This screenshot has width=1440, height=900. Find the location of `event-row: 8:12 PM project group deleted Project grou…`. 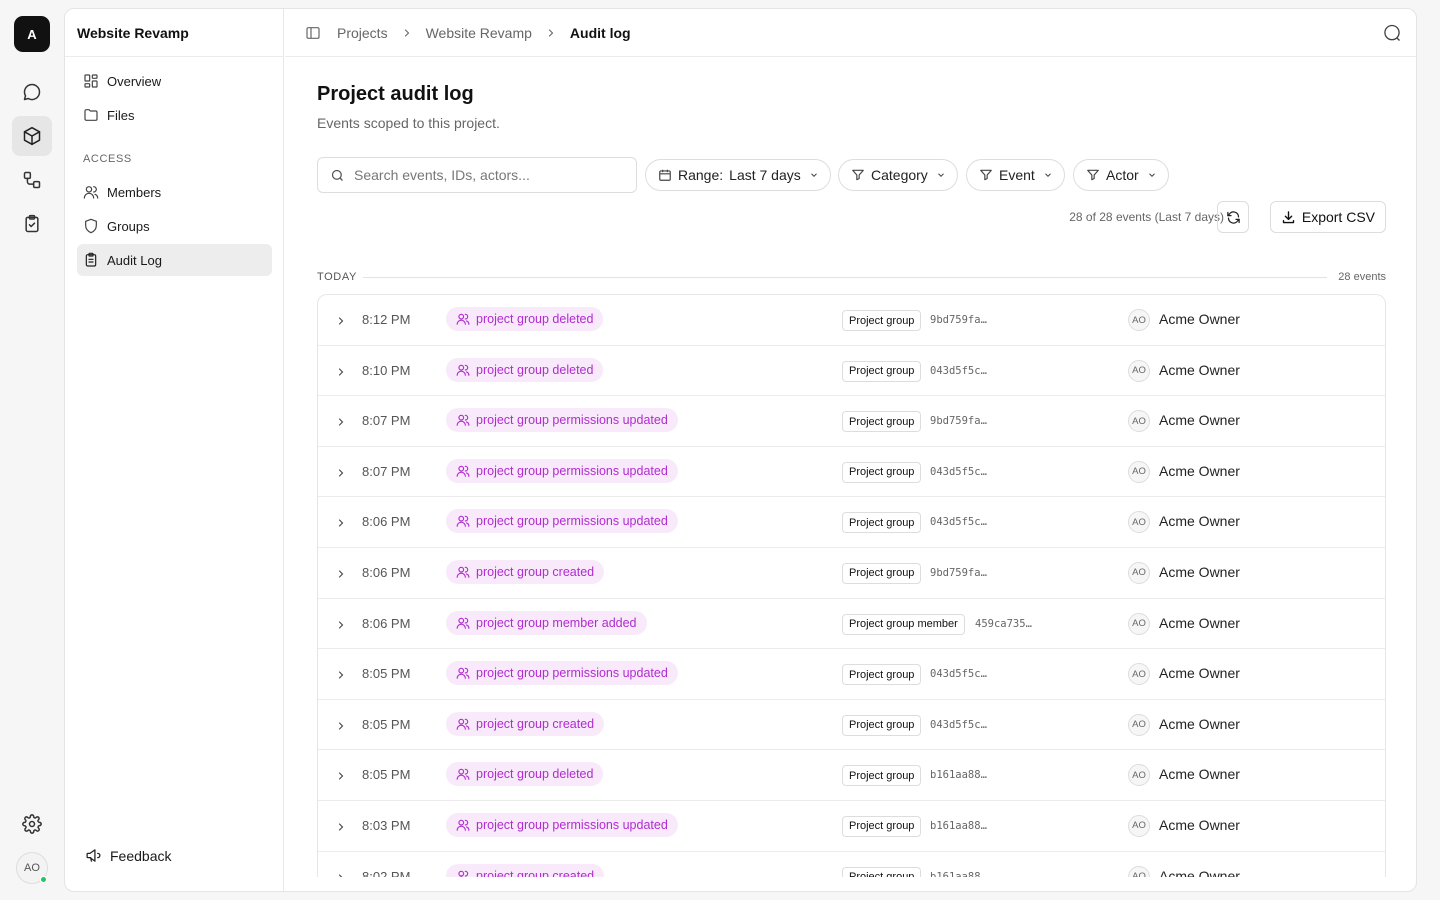

event-row: 8:12 PM project group deleted Project grou… is located at coordinates (851, 320).